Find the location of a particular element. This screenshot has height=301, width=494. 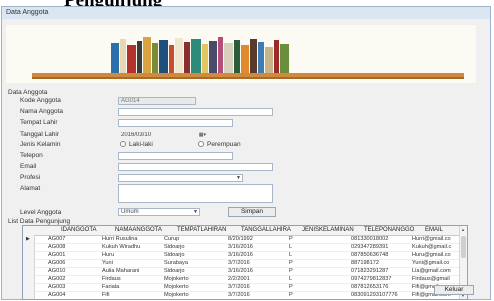

table-cell: 2/2/2001 is located at coordinates (257, 279).